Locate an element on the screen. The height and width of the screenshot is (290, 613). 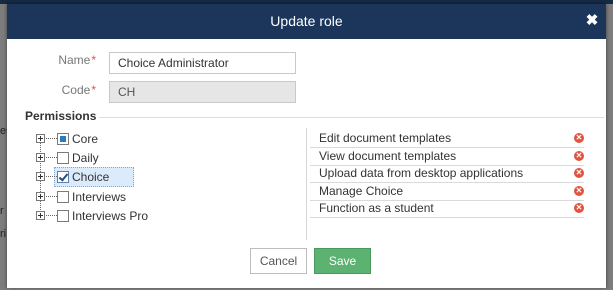
checkbox-partial is located at coordinates (63, 139).